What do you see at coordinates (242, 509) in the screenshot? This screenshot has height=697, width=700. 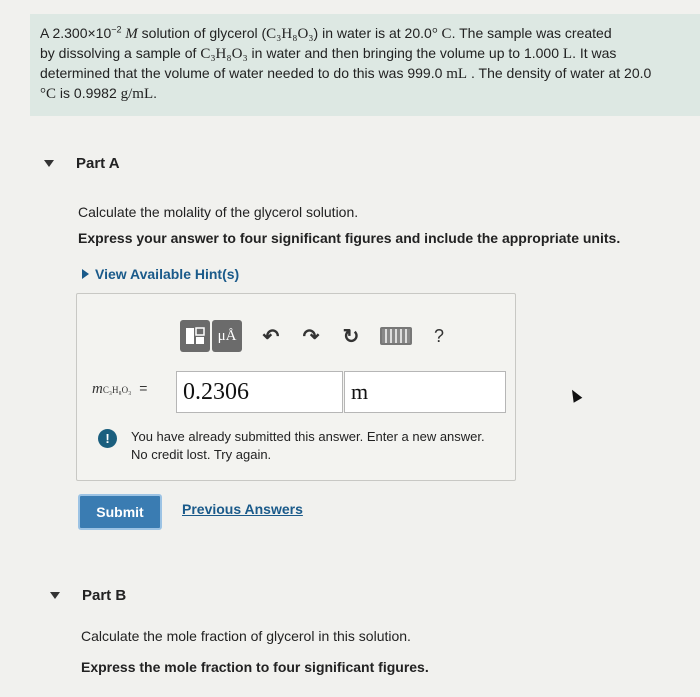 I see `previous-answers-link: Previous Answers` at bounding box center [242, 509].